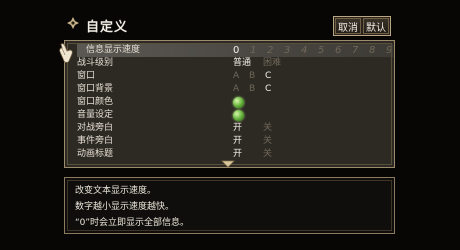 This screenshot has height=250, width=460. What do you see at coordinates (268, 76) in the screenshot?
I see `window-option-c: C` at bounding box center [268, 76].